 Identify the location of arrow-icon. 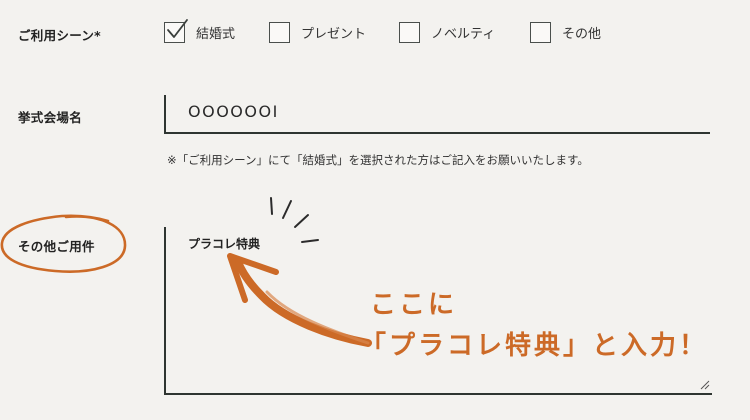
(299, 300).